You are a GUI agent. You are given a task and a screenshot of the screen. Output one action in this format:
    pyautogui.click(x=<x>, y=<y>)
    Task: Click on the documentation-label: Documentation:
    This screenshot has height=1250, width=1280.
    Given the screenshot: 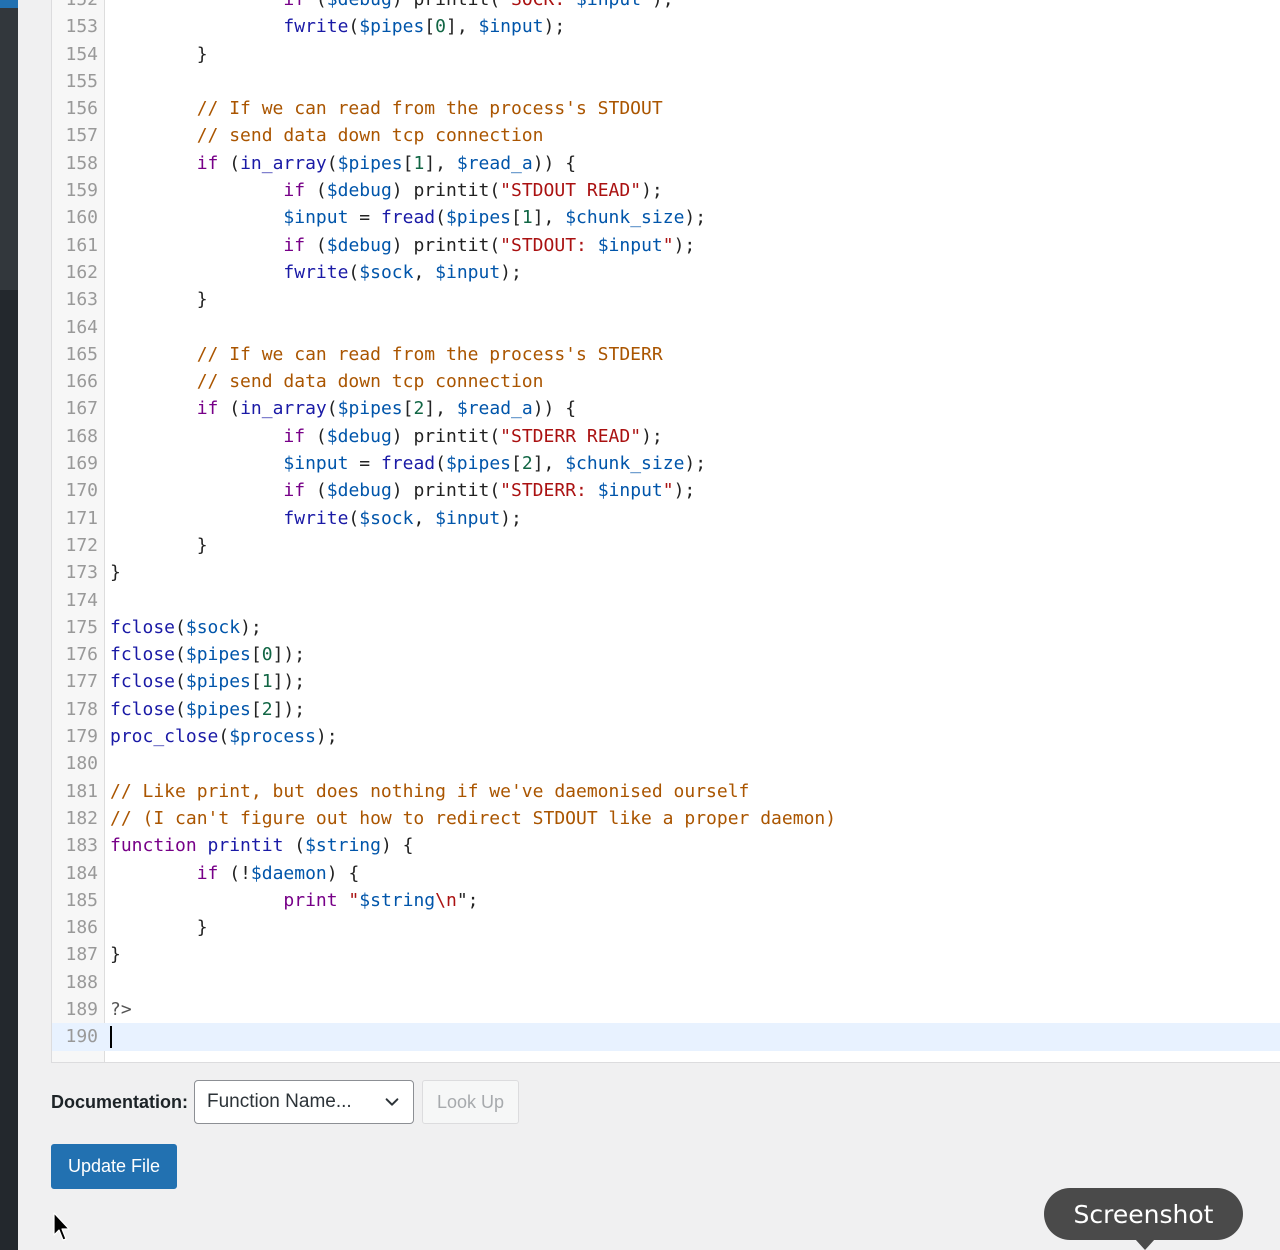 What is the action you would take?
    pyautogui.click(x=119, y=1101)
    